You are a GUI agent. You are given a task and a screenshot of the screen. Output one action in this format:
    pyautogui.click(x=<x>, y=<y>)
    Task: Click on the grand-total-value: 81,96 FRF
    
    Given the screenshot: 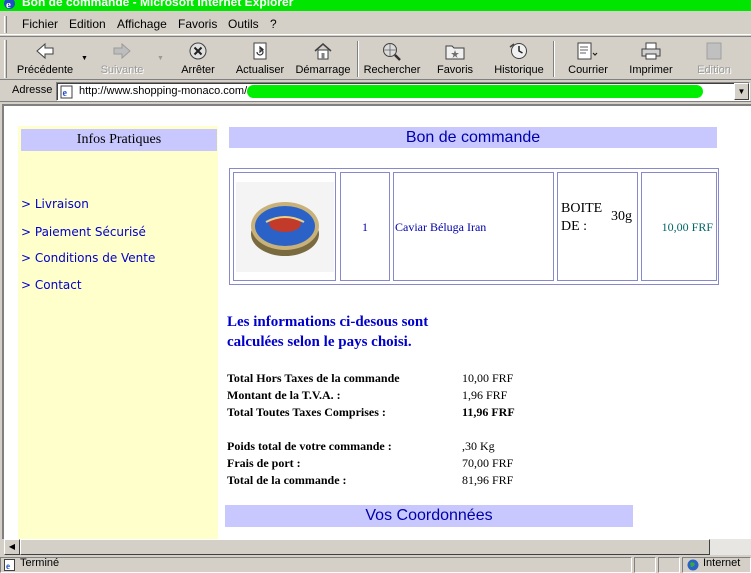 What is the action you would take?
    pyautogui.click(x=488, y=480)
    